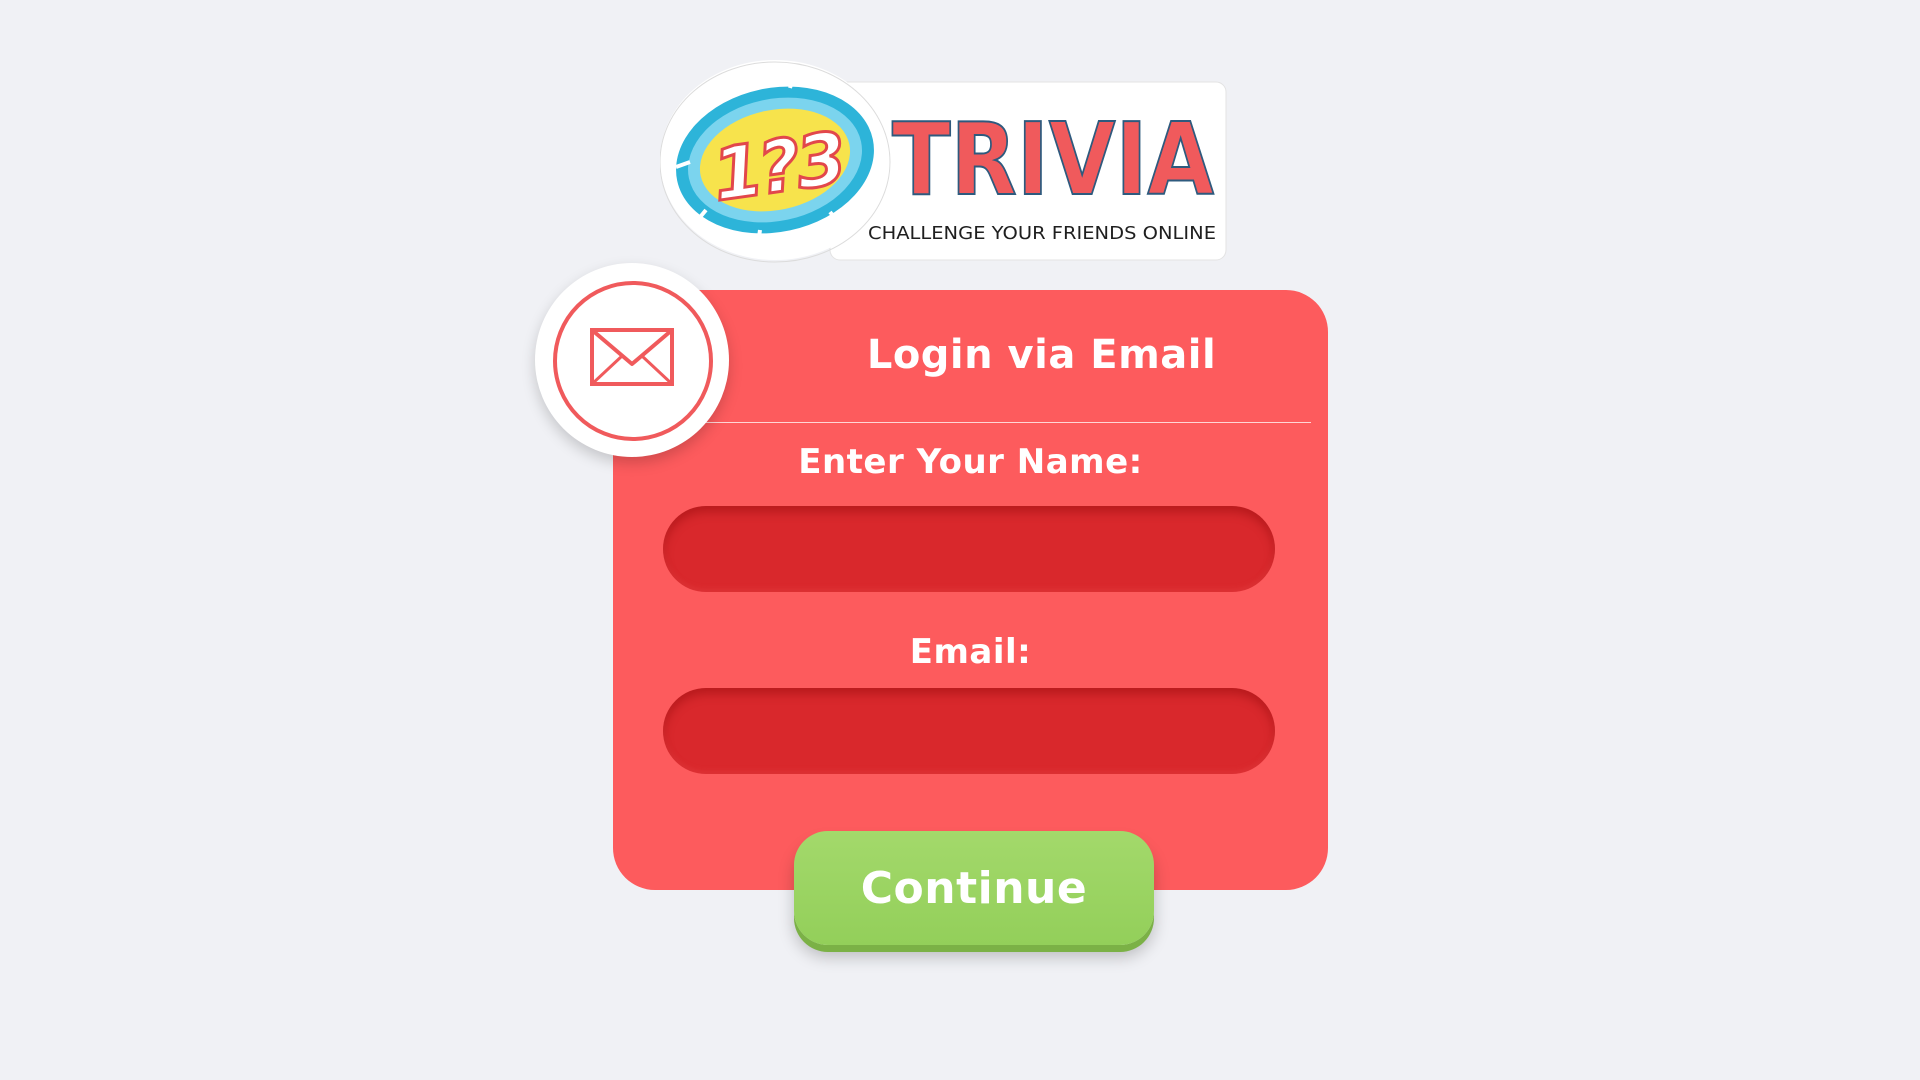  I want to click on continue-button: Continue, so click(974, 888).